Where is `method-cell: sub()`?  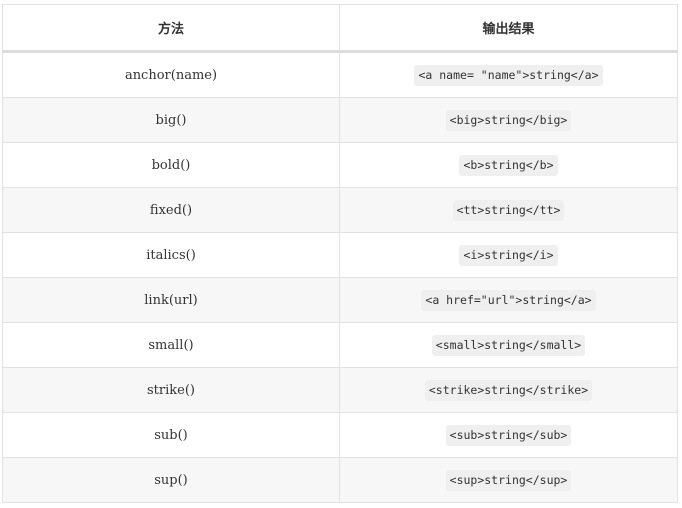
method-cell: sub() is located at coordinates (171, 435).